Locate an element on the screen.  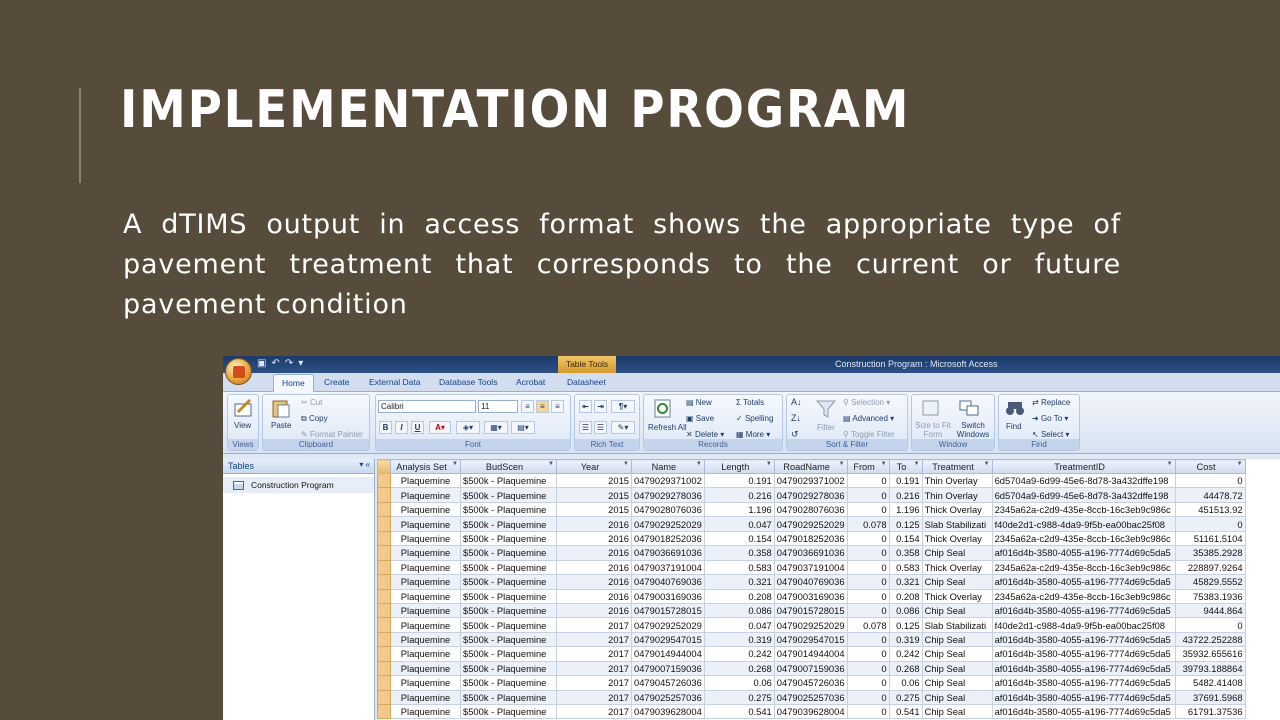
paragraph-direction-button: ¶▾ is located at coordinates (623, 406).